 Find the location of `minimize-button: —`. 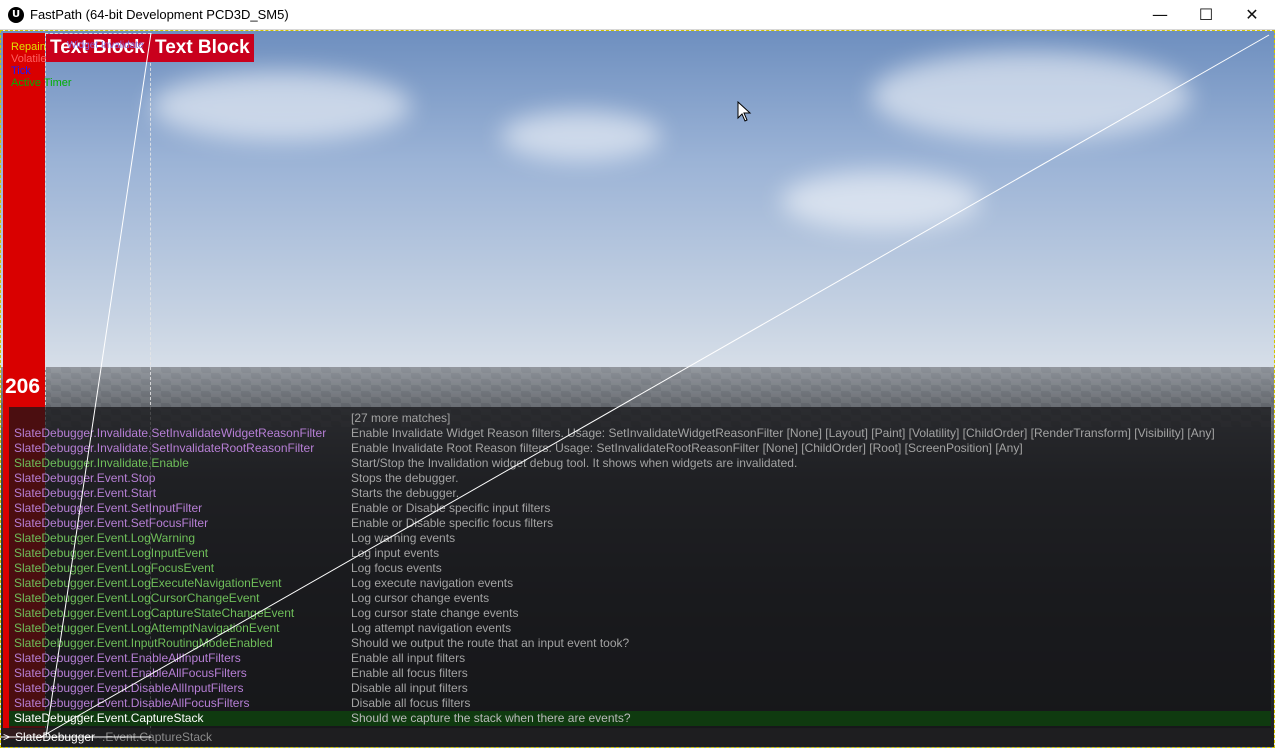

minimize-button: — is located at coordinates (1160, 15).